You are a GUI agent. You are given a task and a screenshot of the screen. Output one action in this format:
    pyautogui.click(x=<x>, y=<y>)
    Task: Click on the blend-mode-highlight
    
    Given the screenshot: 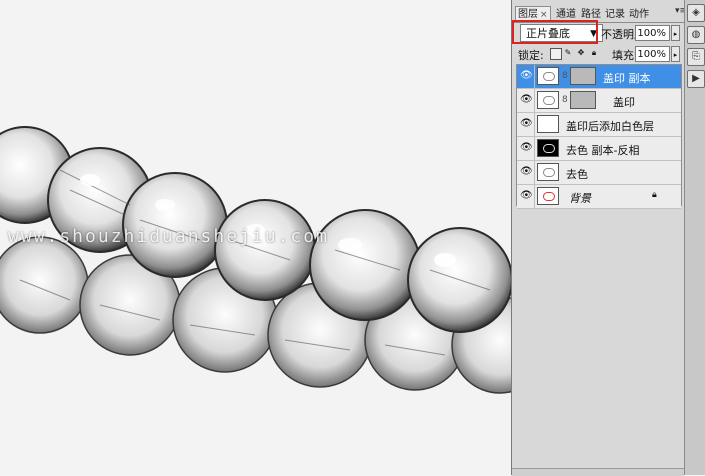 What is the action you would take?
    pyautogui.click(x=555, y=32)
    